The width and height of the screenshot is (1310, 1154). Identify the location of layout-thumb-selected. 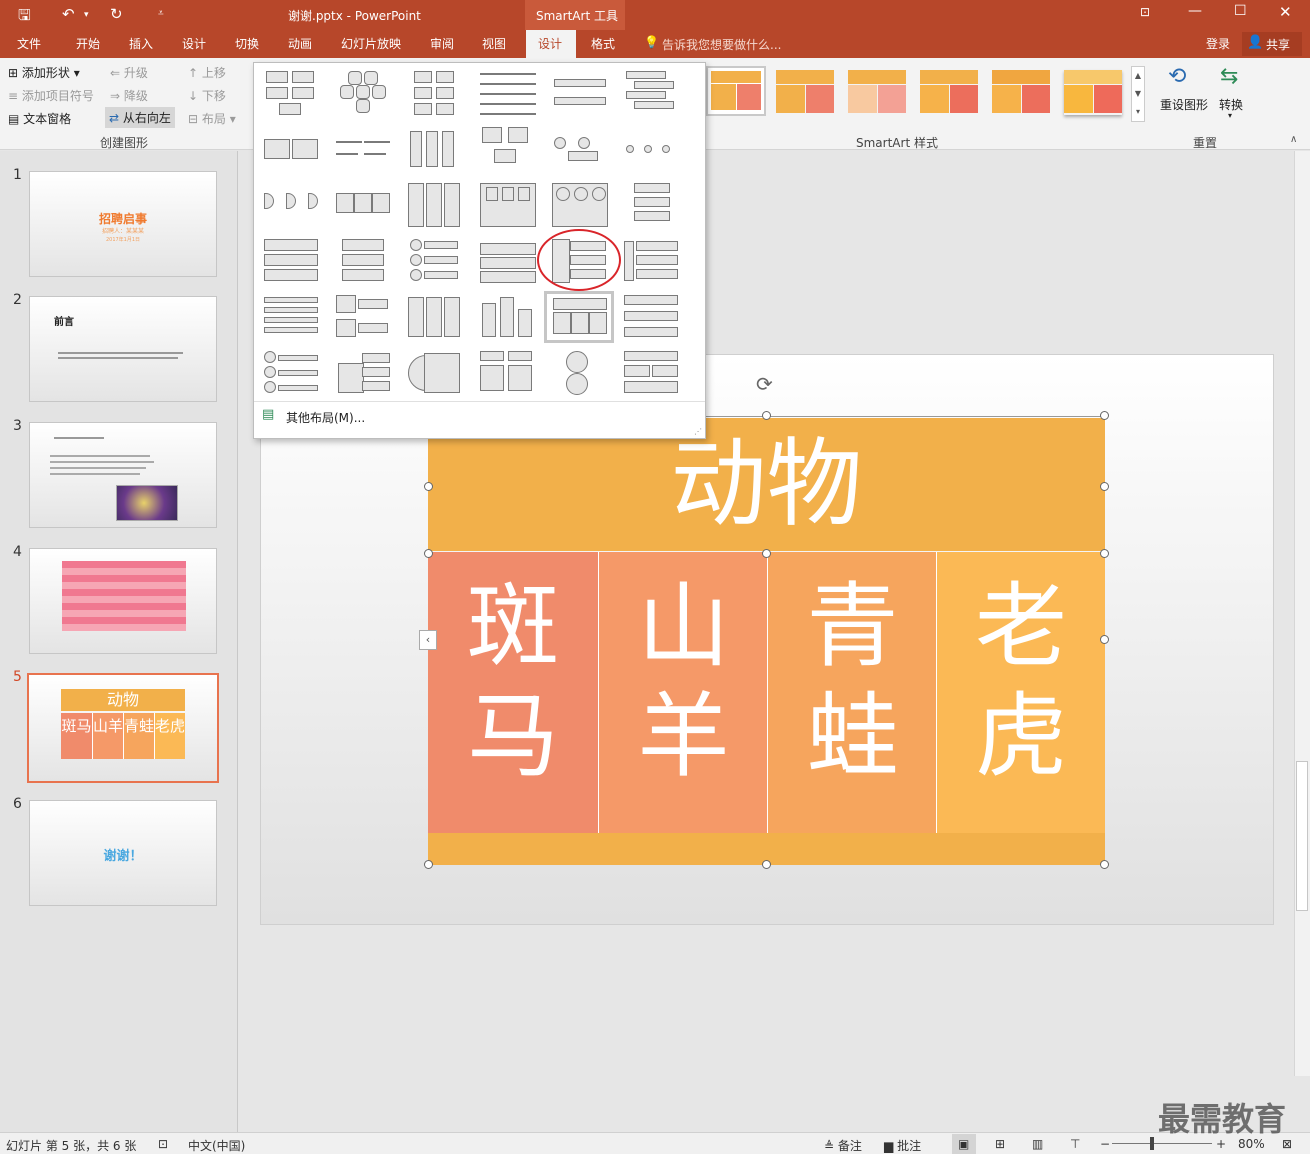
(579, 317).